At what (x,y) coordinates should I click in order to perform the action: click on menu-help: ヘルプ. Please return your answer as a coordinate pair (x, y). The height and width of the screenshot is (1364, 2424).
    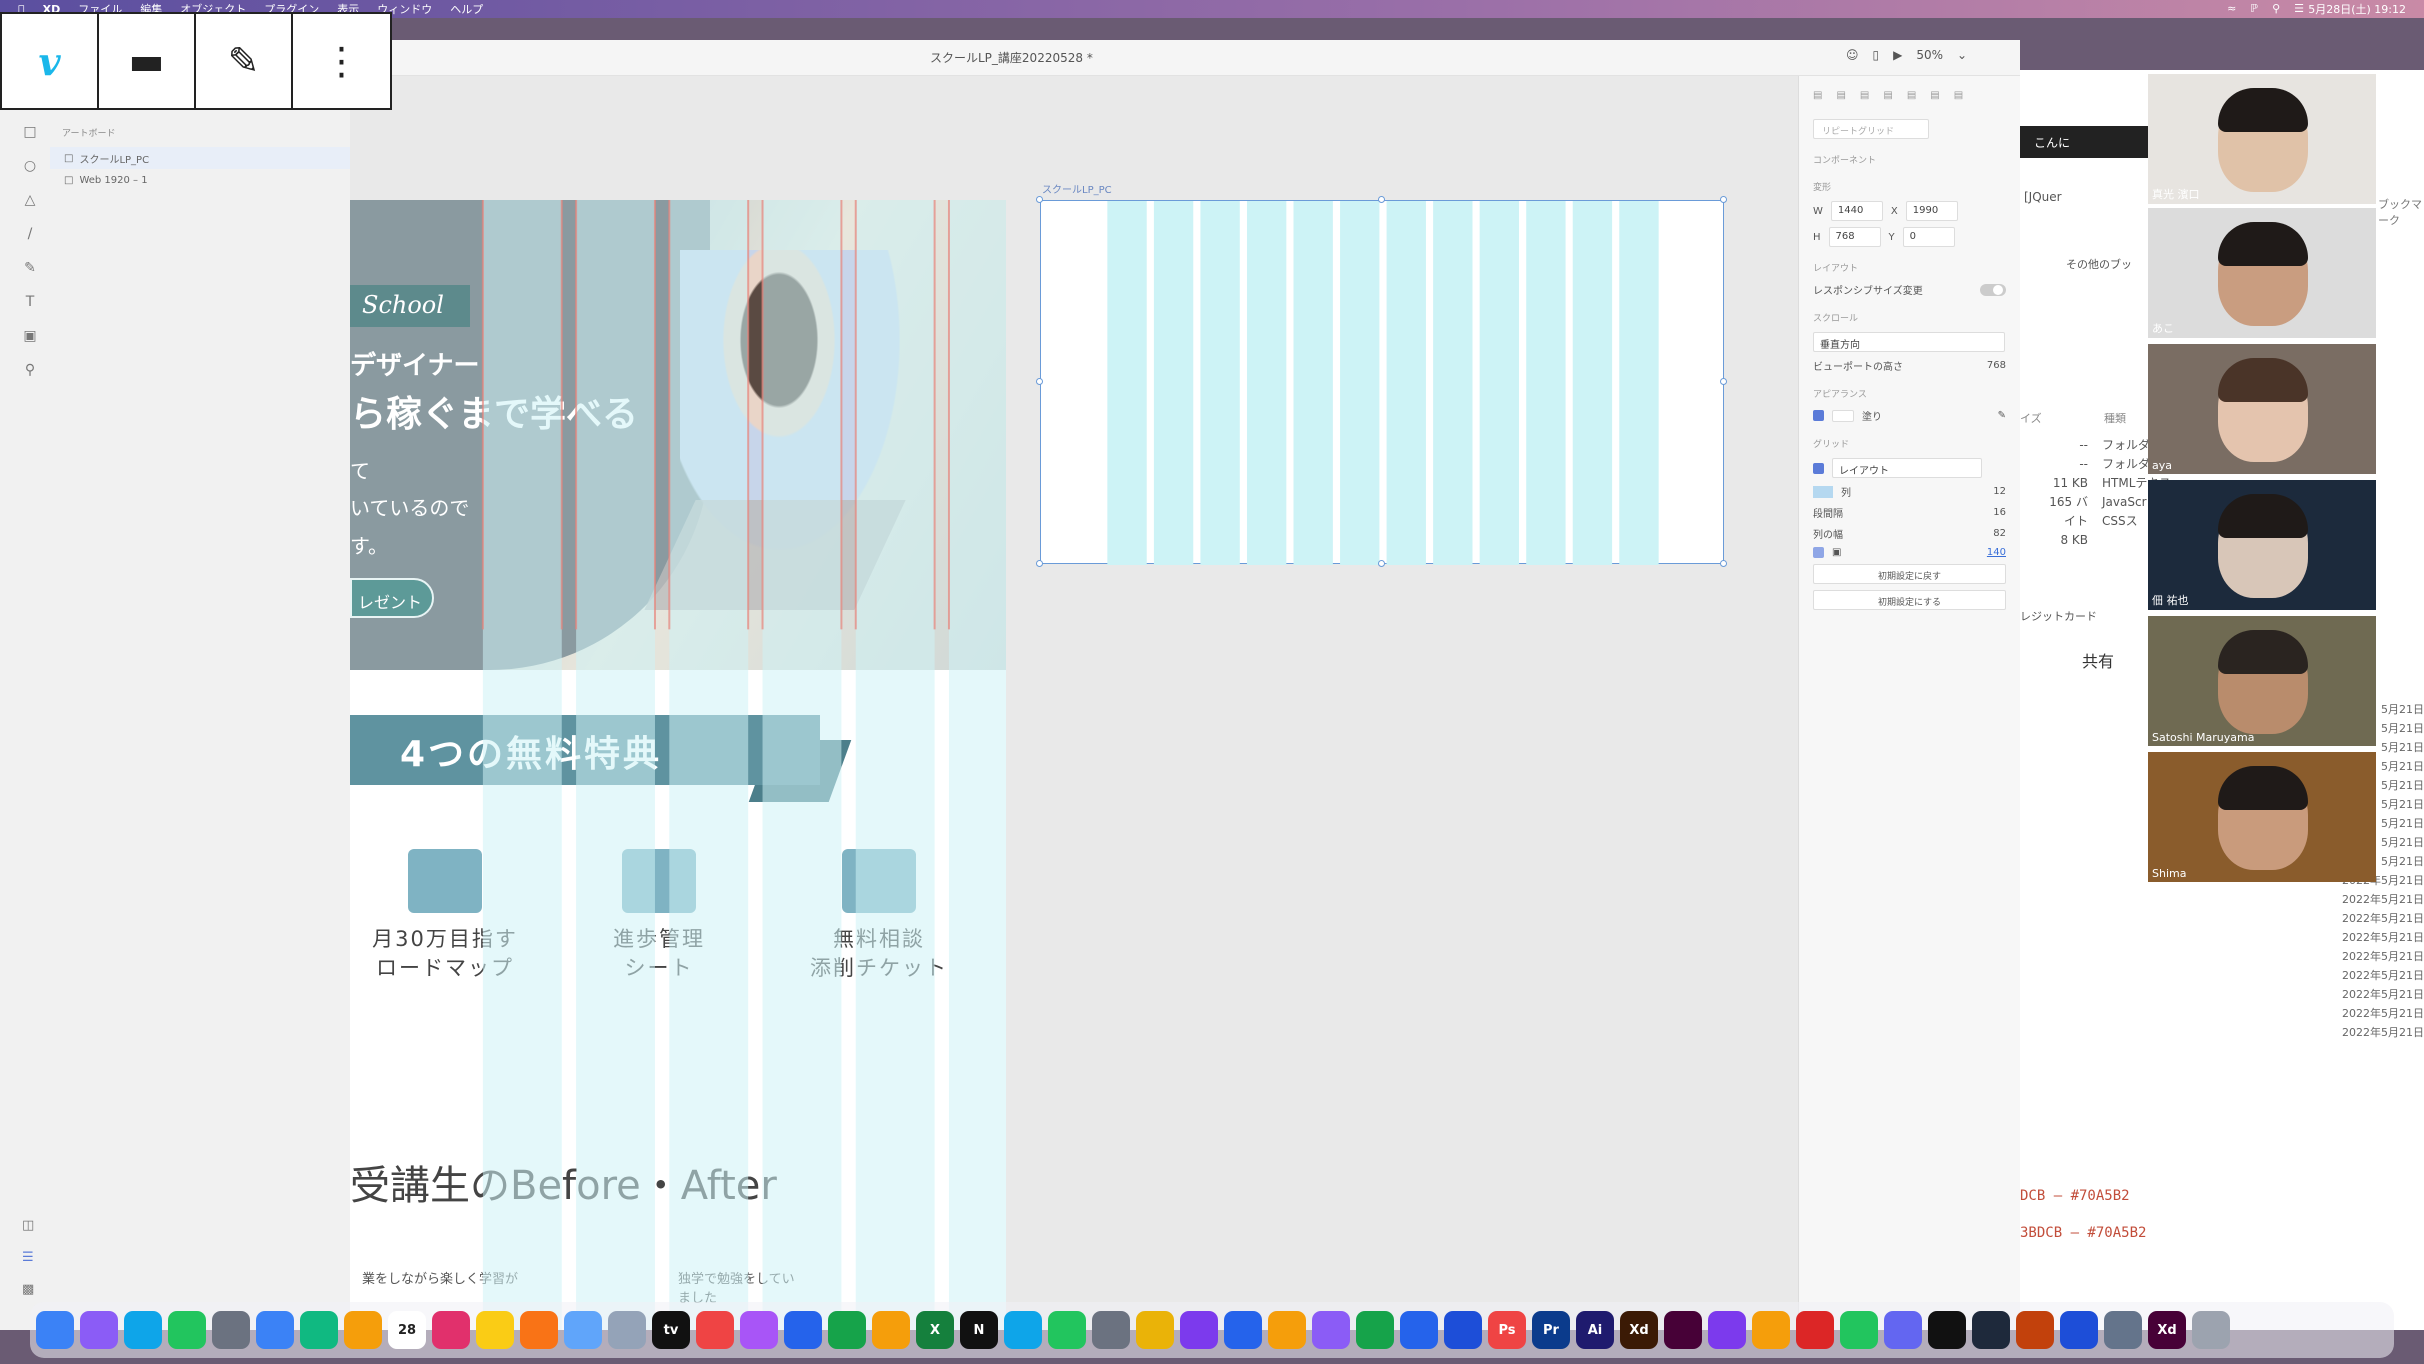
    Looking at the image, I should click on (466, 9).